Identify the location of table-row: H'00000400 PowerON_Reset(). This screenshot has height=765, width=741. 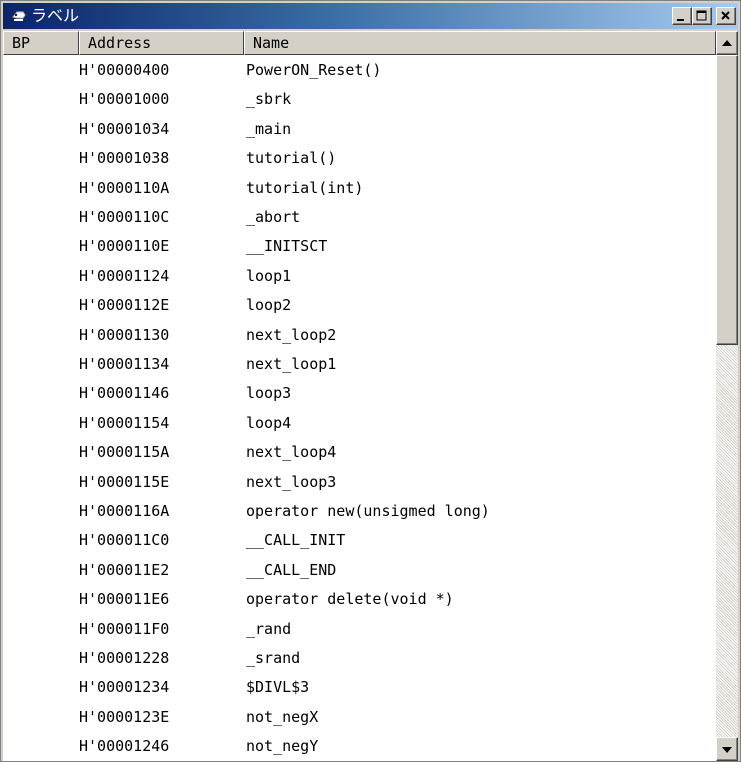
(359, 70).